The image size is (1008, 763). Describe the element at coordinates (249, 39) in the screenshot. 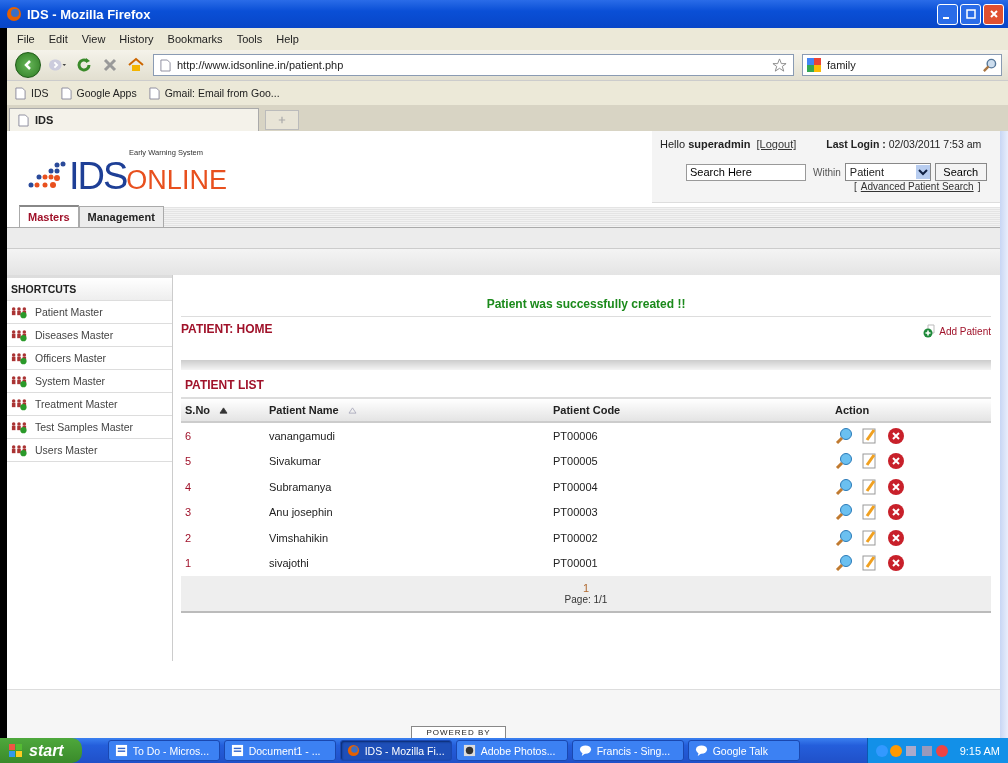

I see `menu-item: Tools` at that location.